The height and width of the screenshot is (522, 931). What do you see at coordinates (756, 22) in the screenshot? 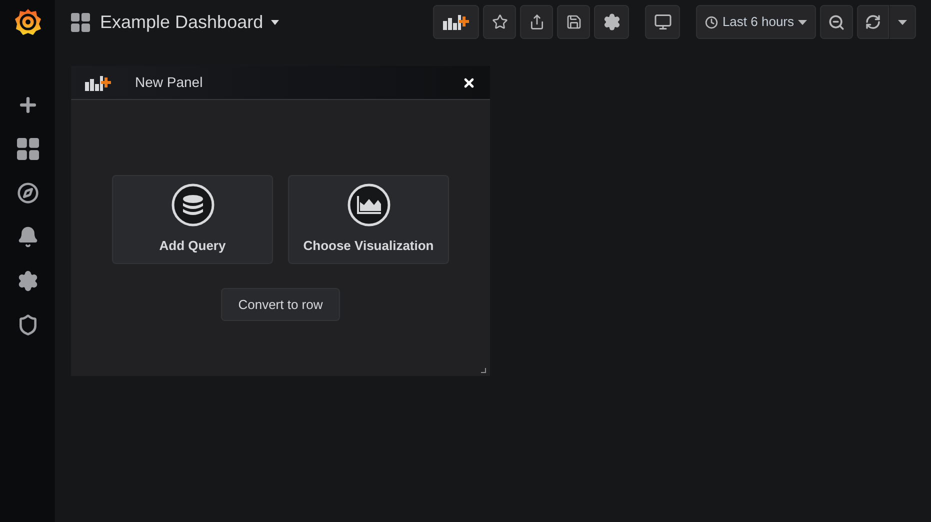
I see `time-picker: Last 6 hours` at bounding box center [756, 22].